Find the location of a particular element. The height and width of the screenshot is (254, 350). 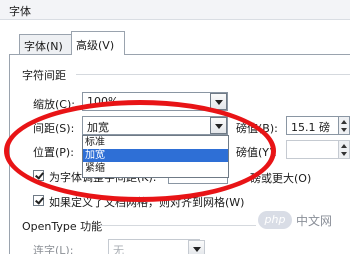

ligatures-dropdown-button is located at coordinates (196, 247).